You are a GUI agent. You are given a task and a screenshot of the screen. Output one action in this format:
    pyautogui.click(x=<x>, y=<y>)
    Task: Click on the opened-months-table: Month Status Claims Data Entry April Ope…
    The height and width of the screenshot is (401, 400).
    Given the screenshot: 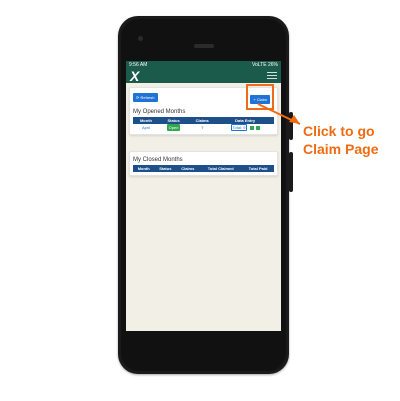 What is the action you would take?
    pyautogui.click(x=203, y=124)
    